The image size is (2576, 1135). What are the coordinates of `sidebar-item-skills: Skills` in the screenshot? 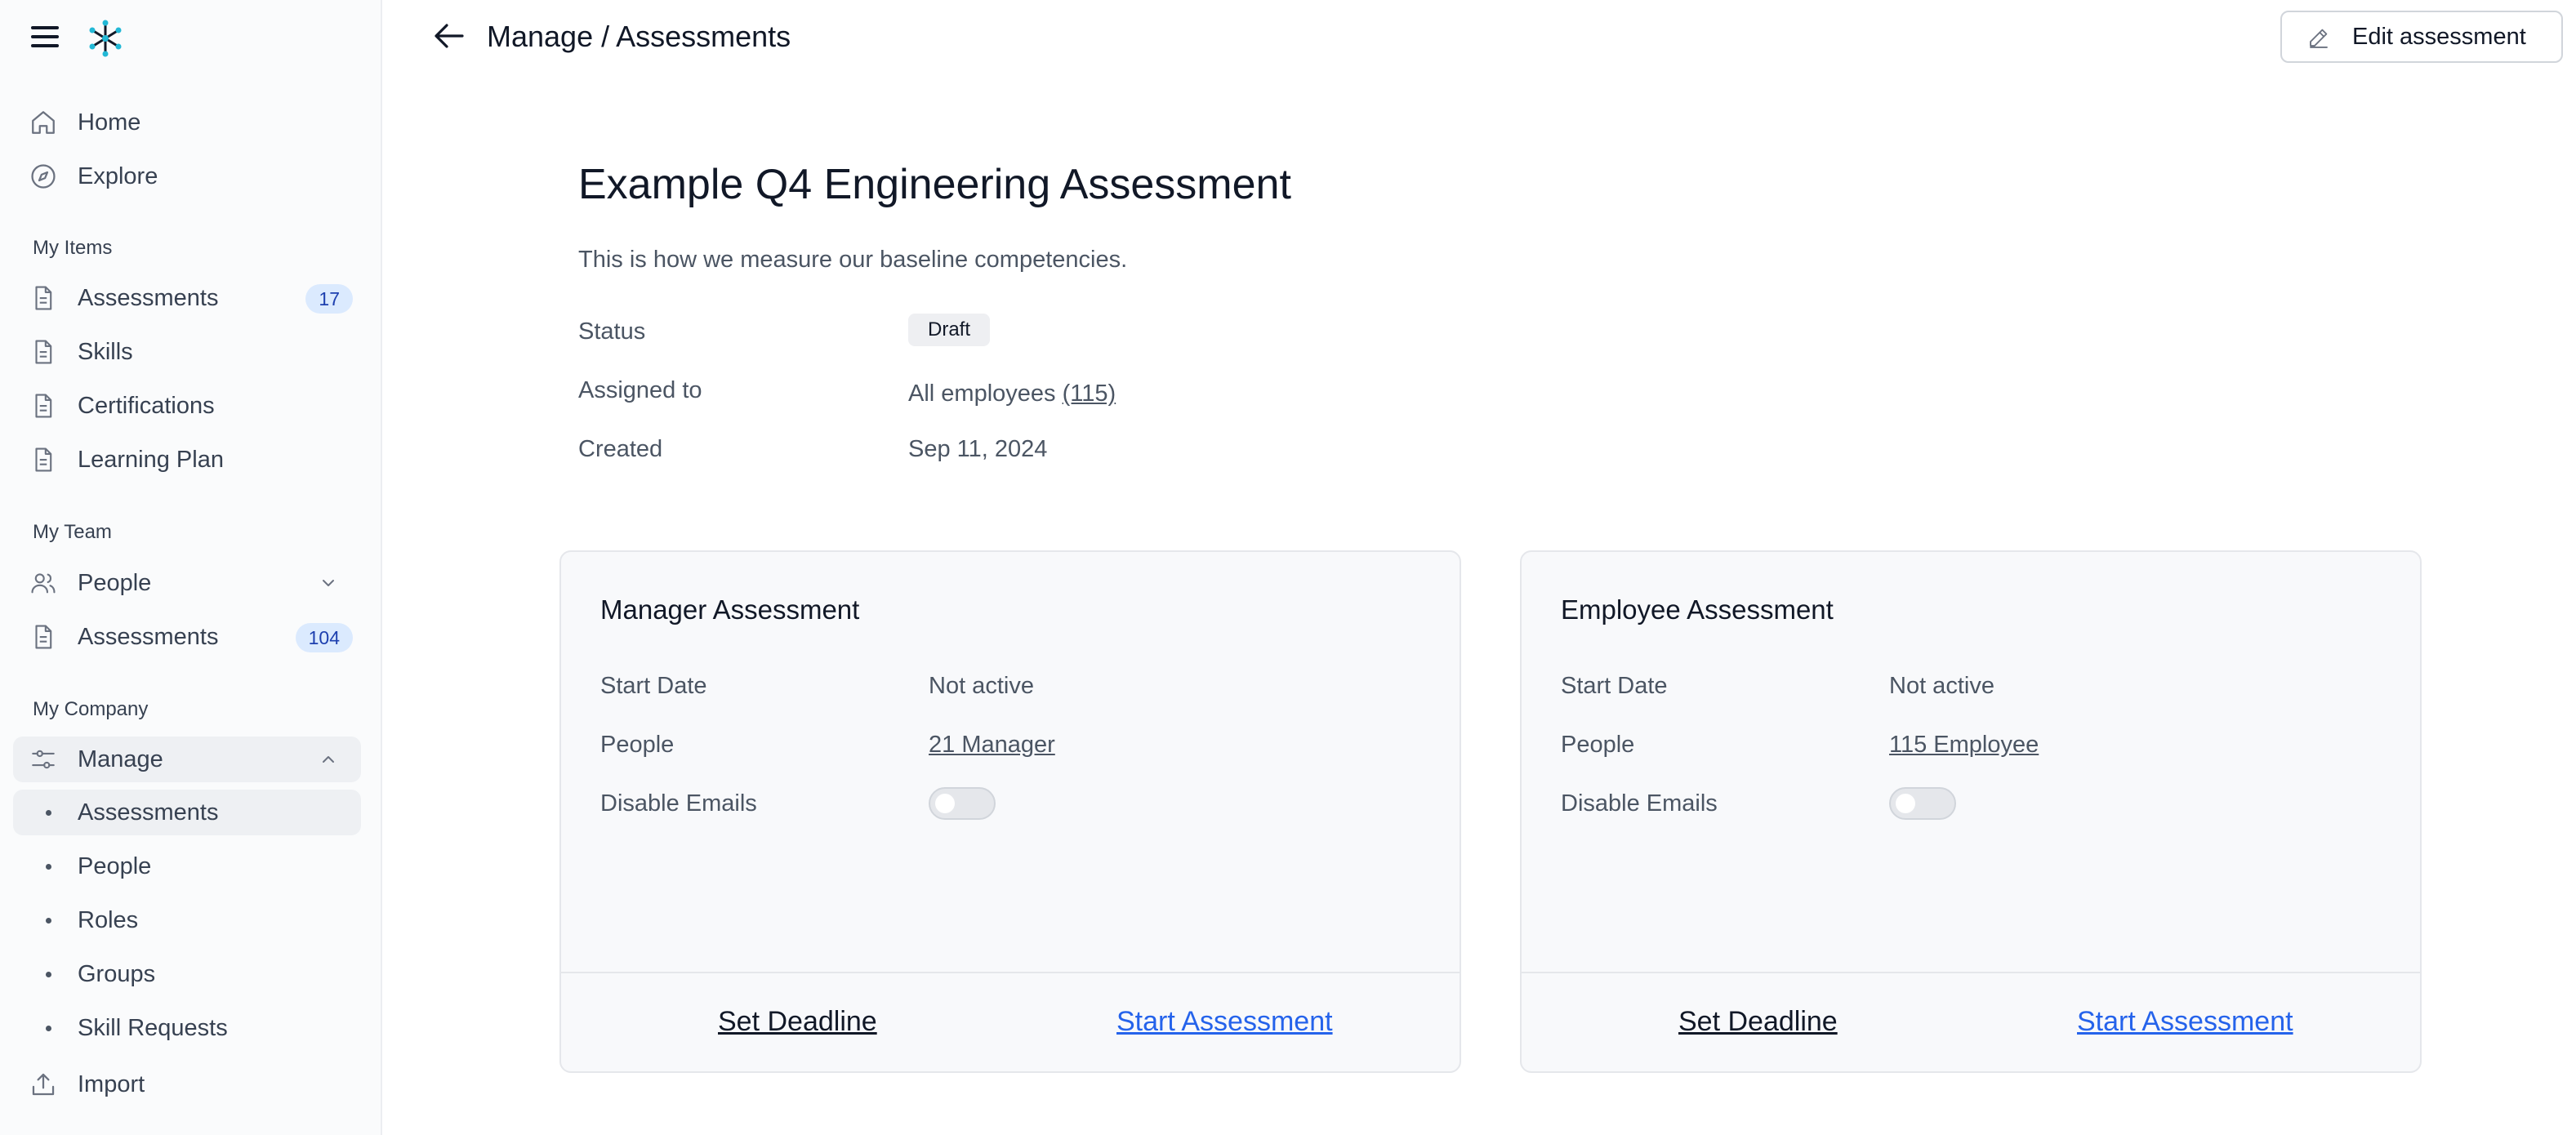 It's located at (187, 352).